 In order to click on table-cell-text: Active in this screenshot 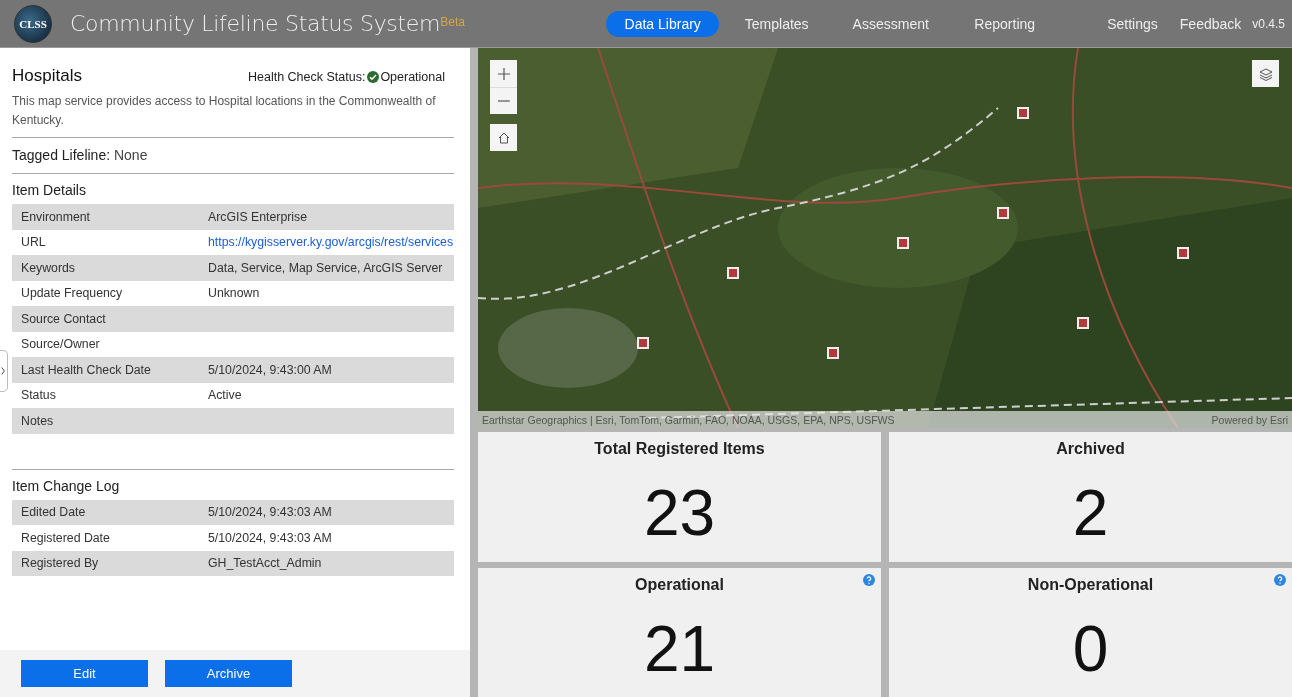, I will do `click(225, 395)`.